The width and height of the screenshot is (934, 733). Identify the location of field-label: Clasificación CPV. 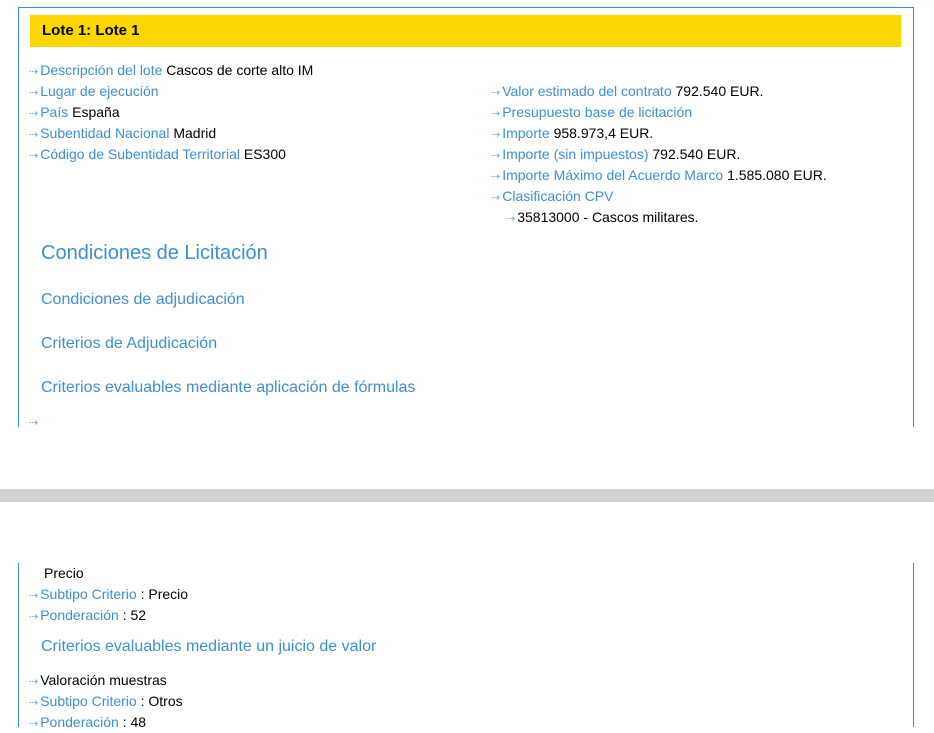
(558, 196).